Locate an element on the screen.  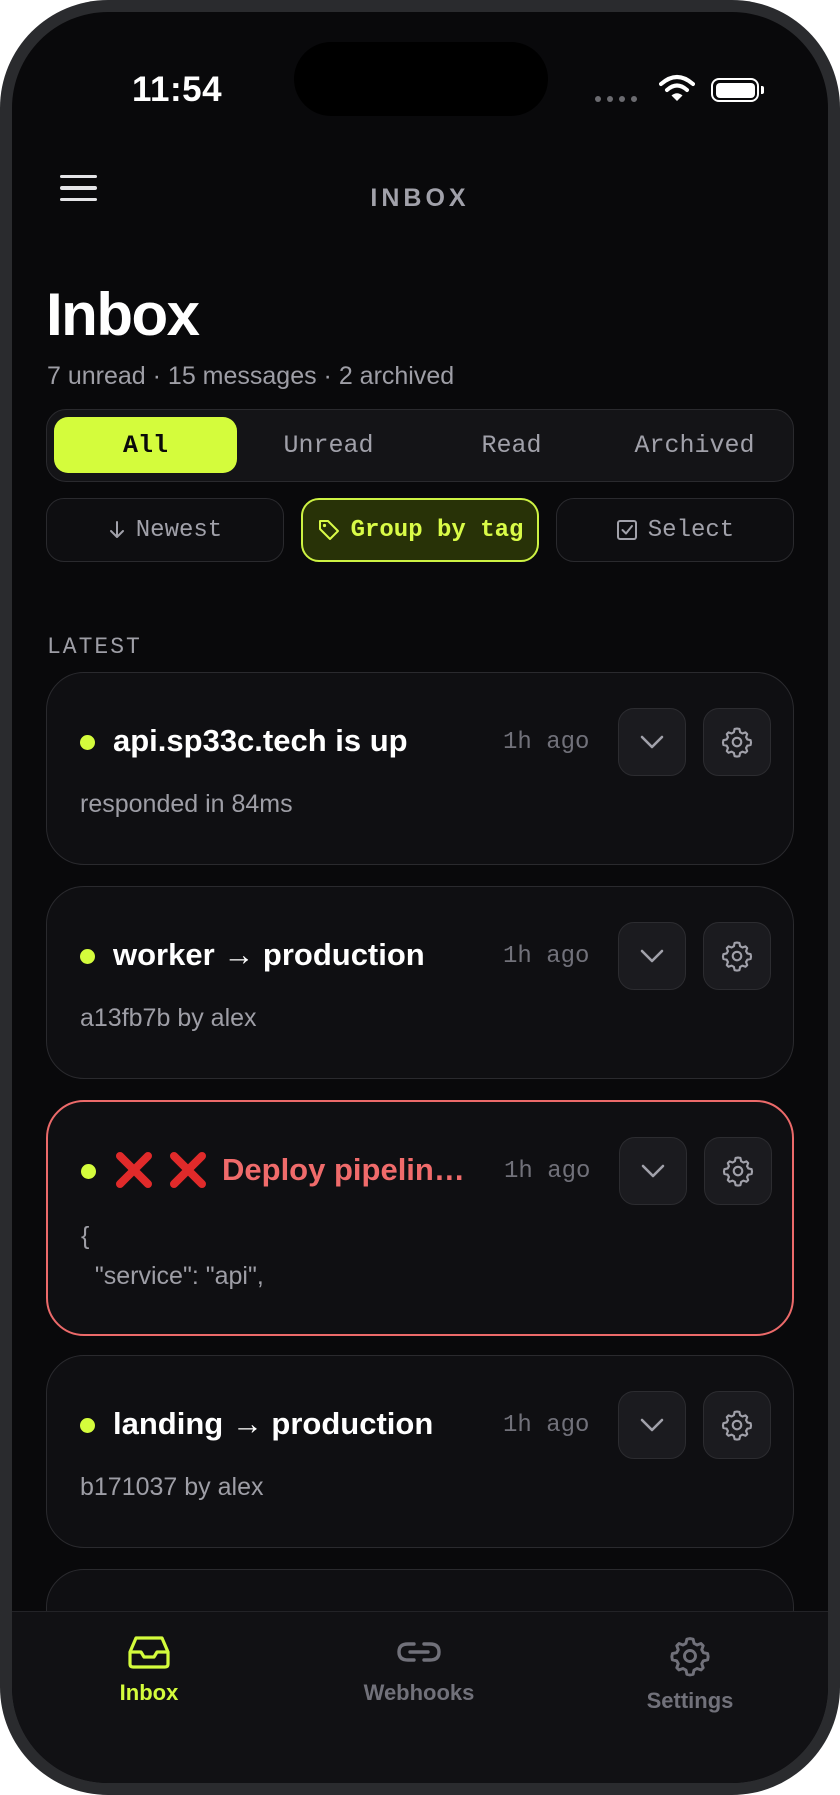
tabbar-label: Inbox is located at coordinates (149, 1692).